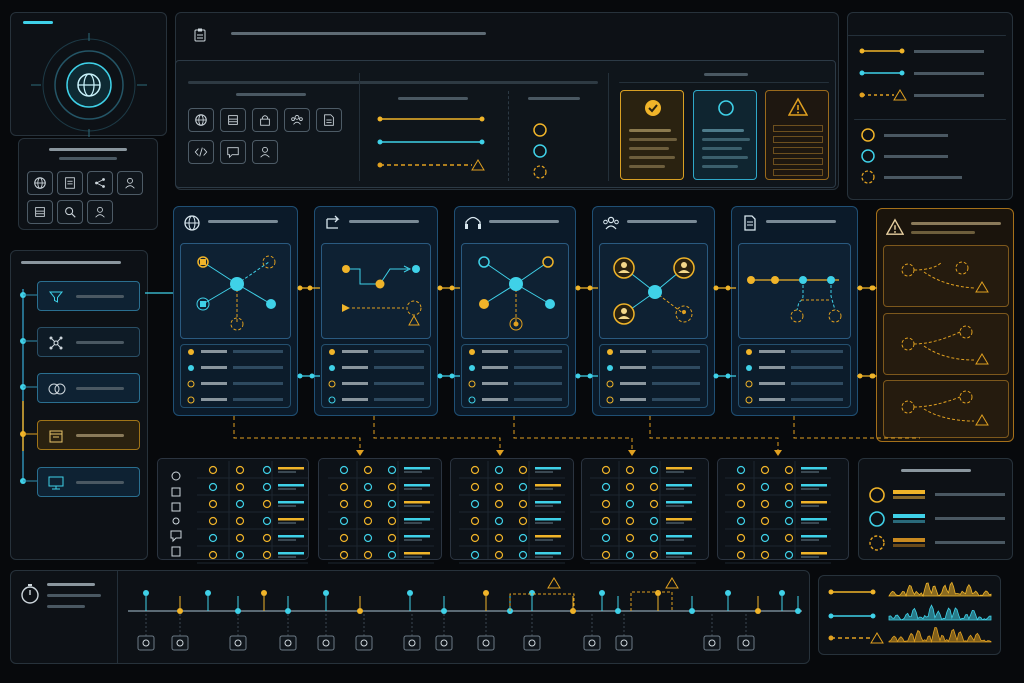  I want to click on stopwatch-icon, so click(30, 594).